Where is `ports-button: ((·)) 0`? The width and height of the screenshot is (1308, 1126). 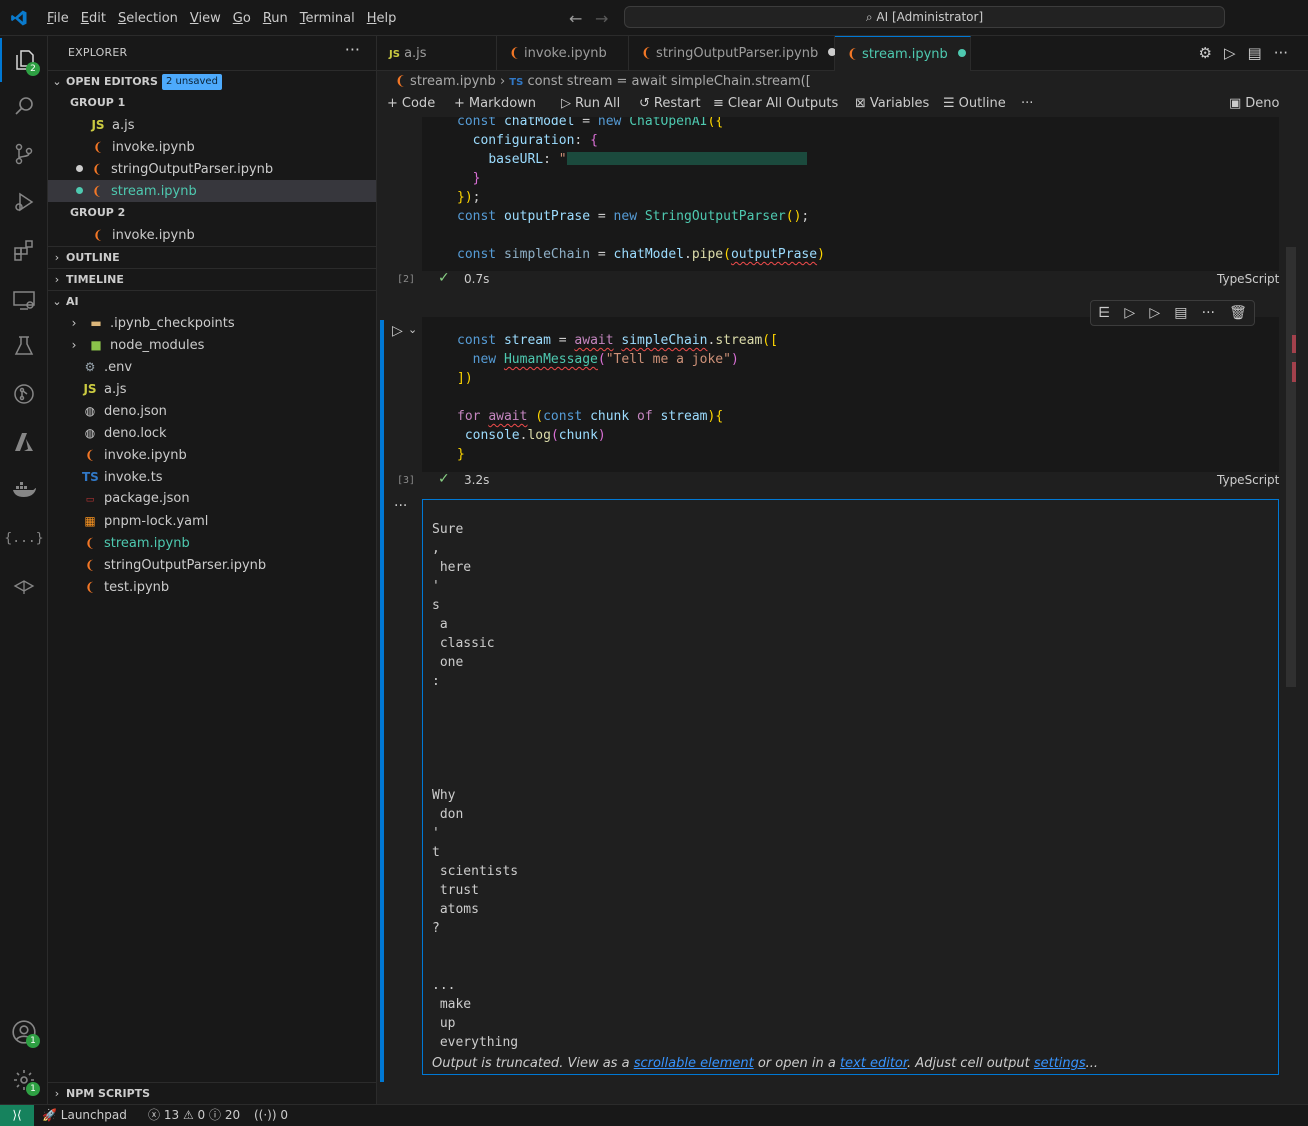
ports-button: ((·)) 0 is located at coordinates (271, 1115).